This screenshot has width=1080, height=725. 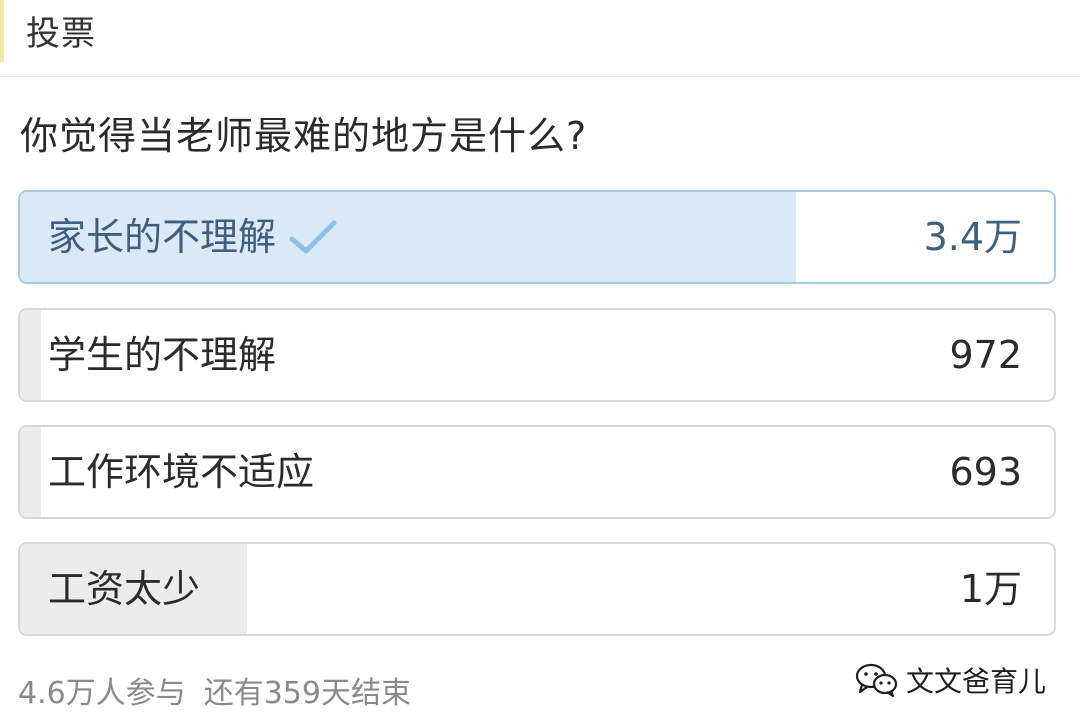 I want to click on watermark-text: 文文爸育儿, so click(x=975, y=681).